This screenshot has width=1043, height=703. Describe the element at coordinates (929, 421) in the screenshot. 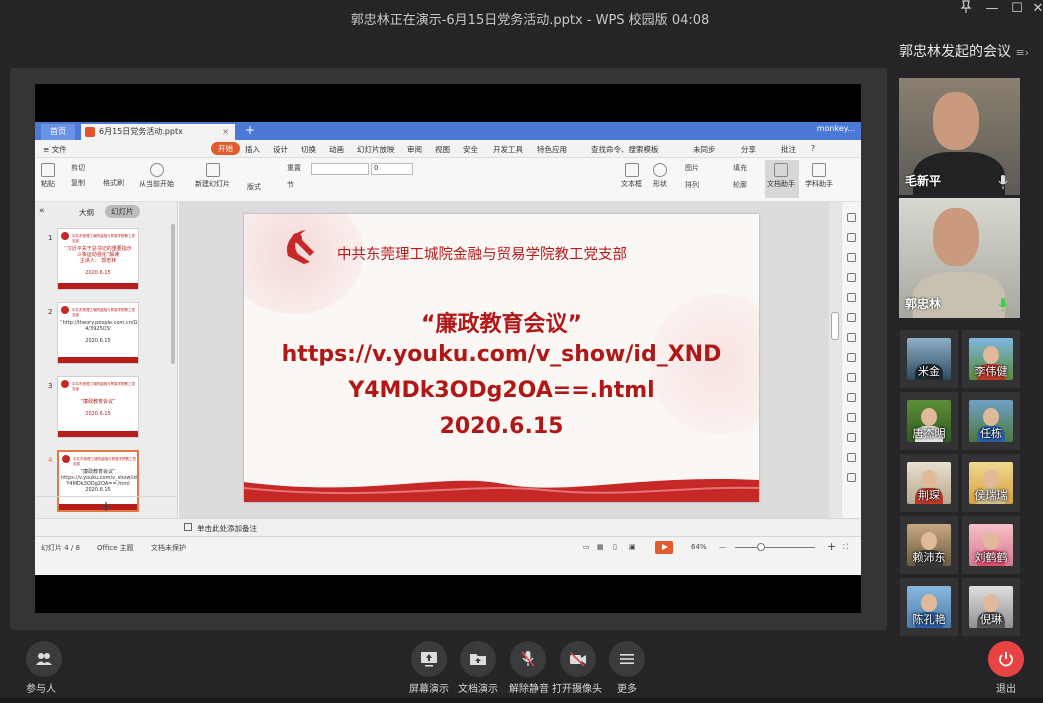

I see `participant-tile: 唐杰明` at that location.